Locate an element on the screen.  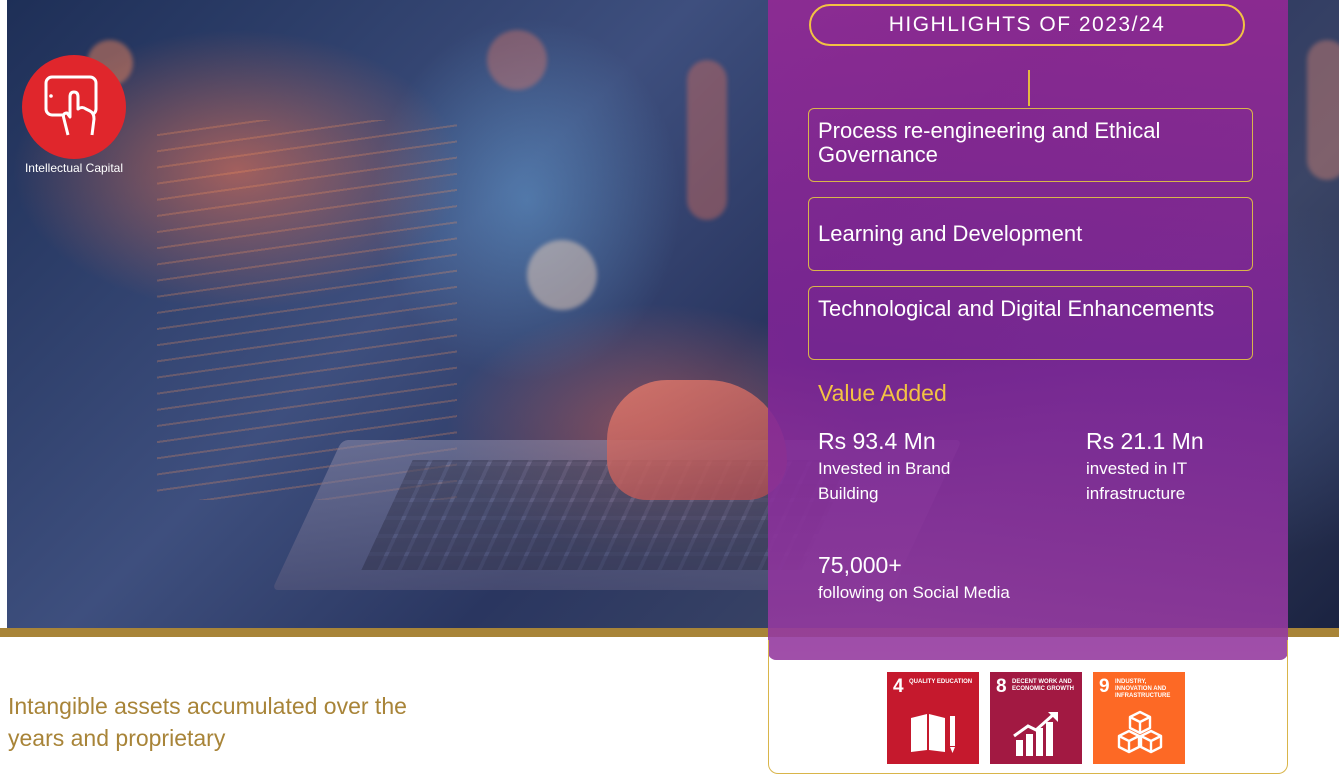
sdg-8-tile: 8 DECENT WORK AND ECONOMIC GROWTH is located at coordinates (1036, 718).